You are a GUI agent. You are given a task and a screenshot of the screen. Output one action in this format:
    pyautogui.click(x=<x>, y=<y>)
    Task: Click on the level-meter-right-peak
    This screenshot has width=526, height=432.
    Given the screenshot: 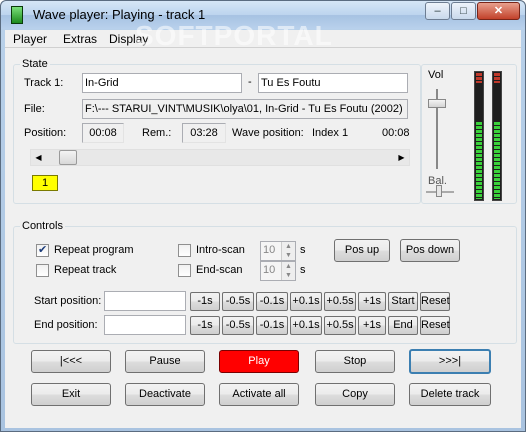 What is the action you would take?
    pyautogui.click(x=497, y=78)
    